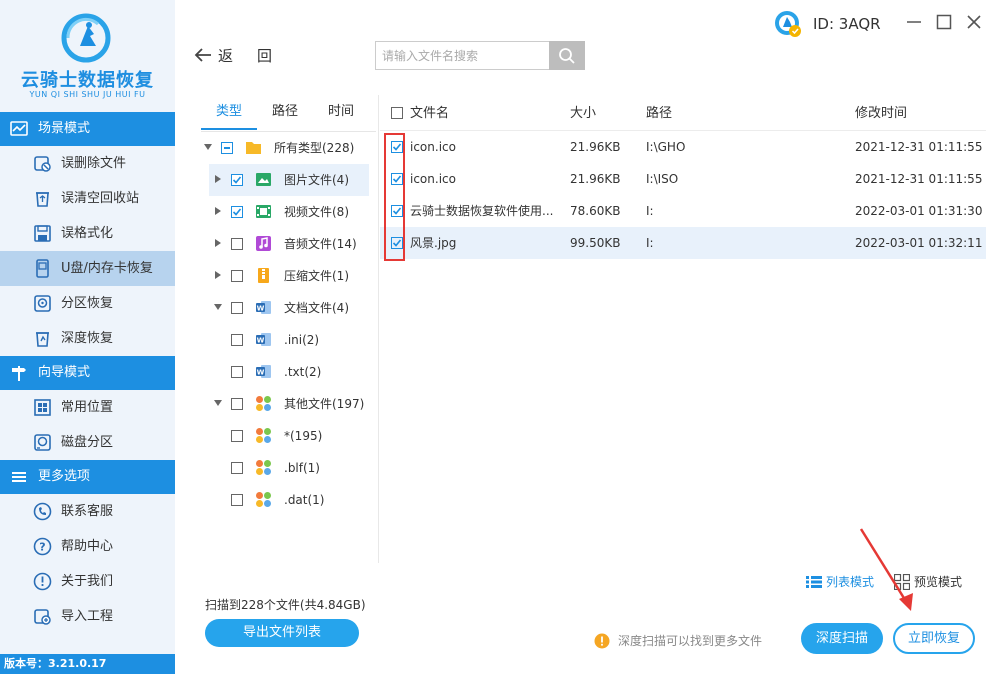  What do you see at coordinates (94, 163) in the screenshot?
I see `nav-label: 误删除文件` at bounding box center [94, 163].